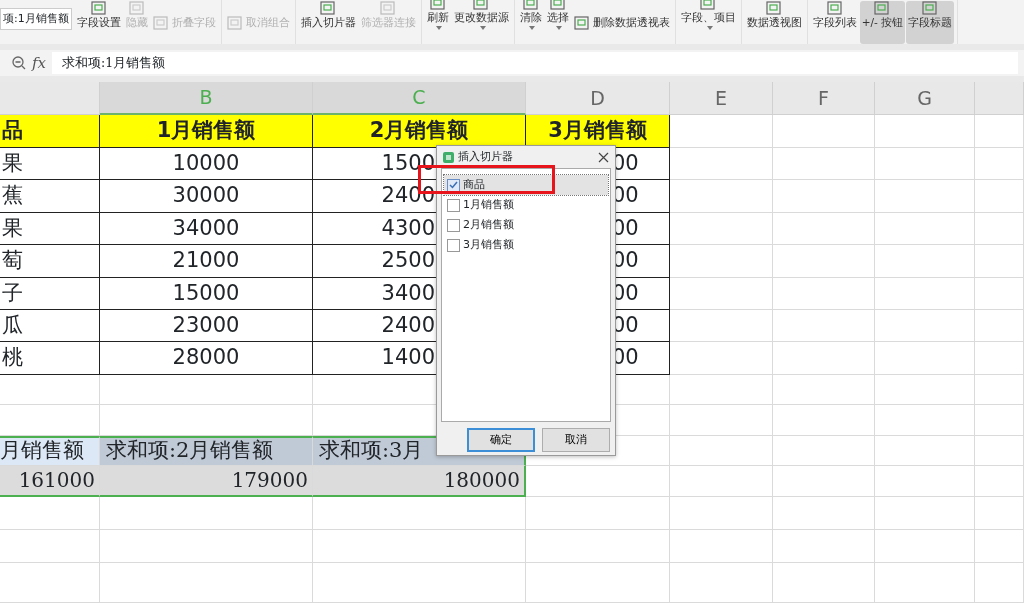  I want to click on table-cell: 桃, so click(50, 358).